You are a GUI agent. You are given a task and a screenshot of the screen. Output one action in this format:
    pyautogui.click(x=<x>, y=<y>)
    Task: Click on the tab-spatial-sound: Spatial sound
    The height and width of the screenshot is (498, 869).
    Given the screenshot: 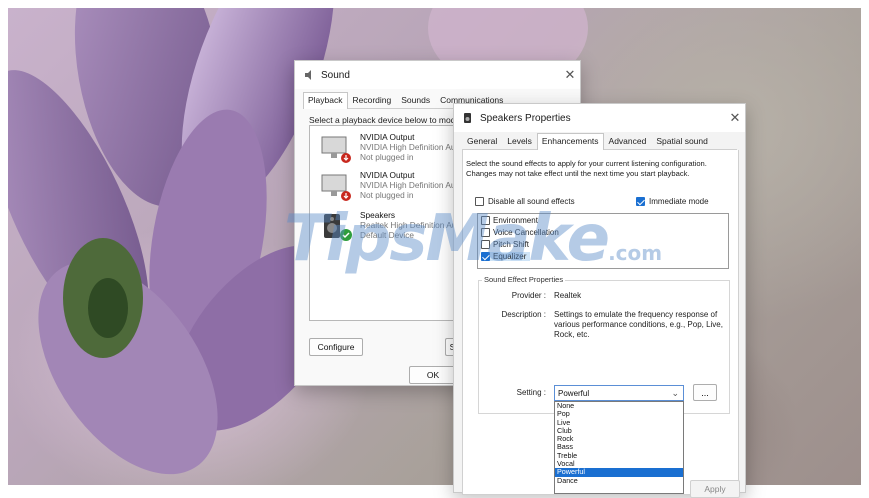 What is the action you would take?
    pyautogui.click(x=682, y=141)
    